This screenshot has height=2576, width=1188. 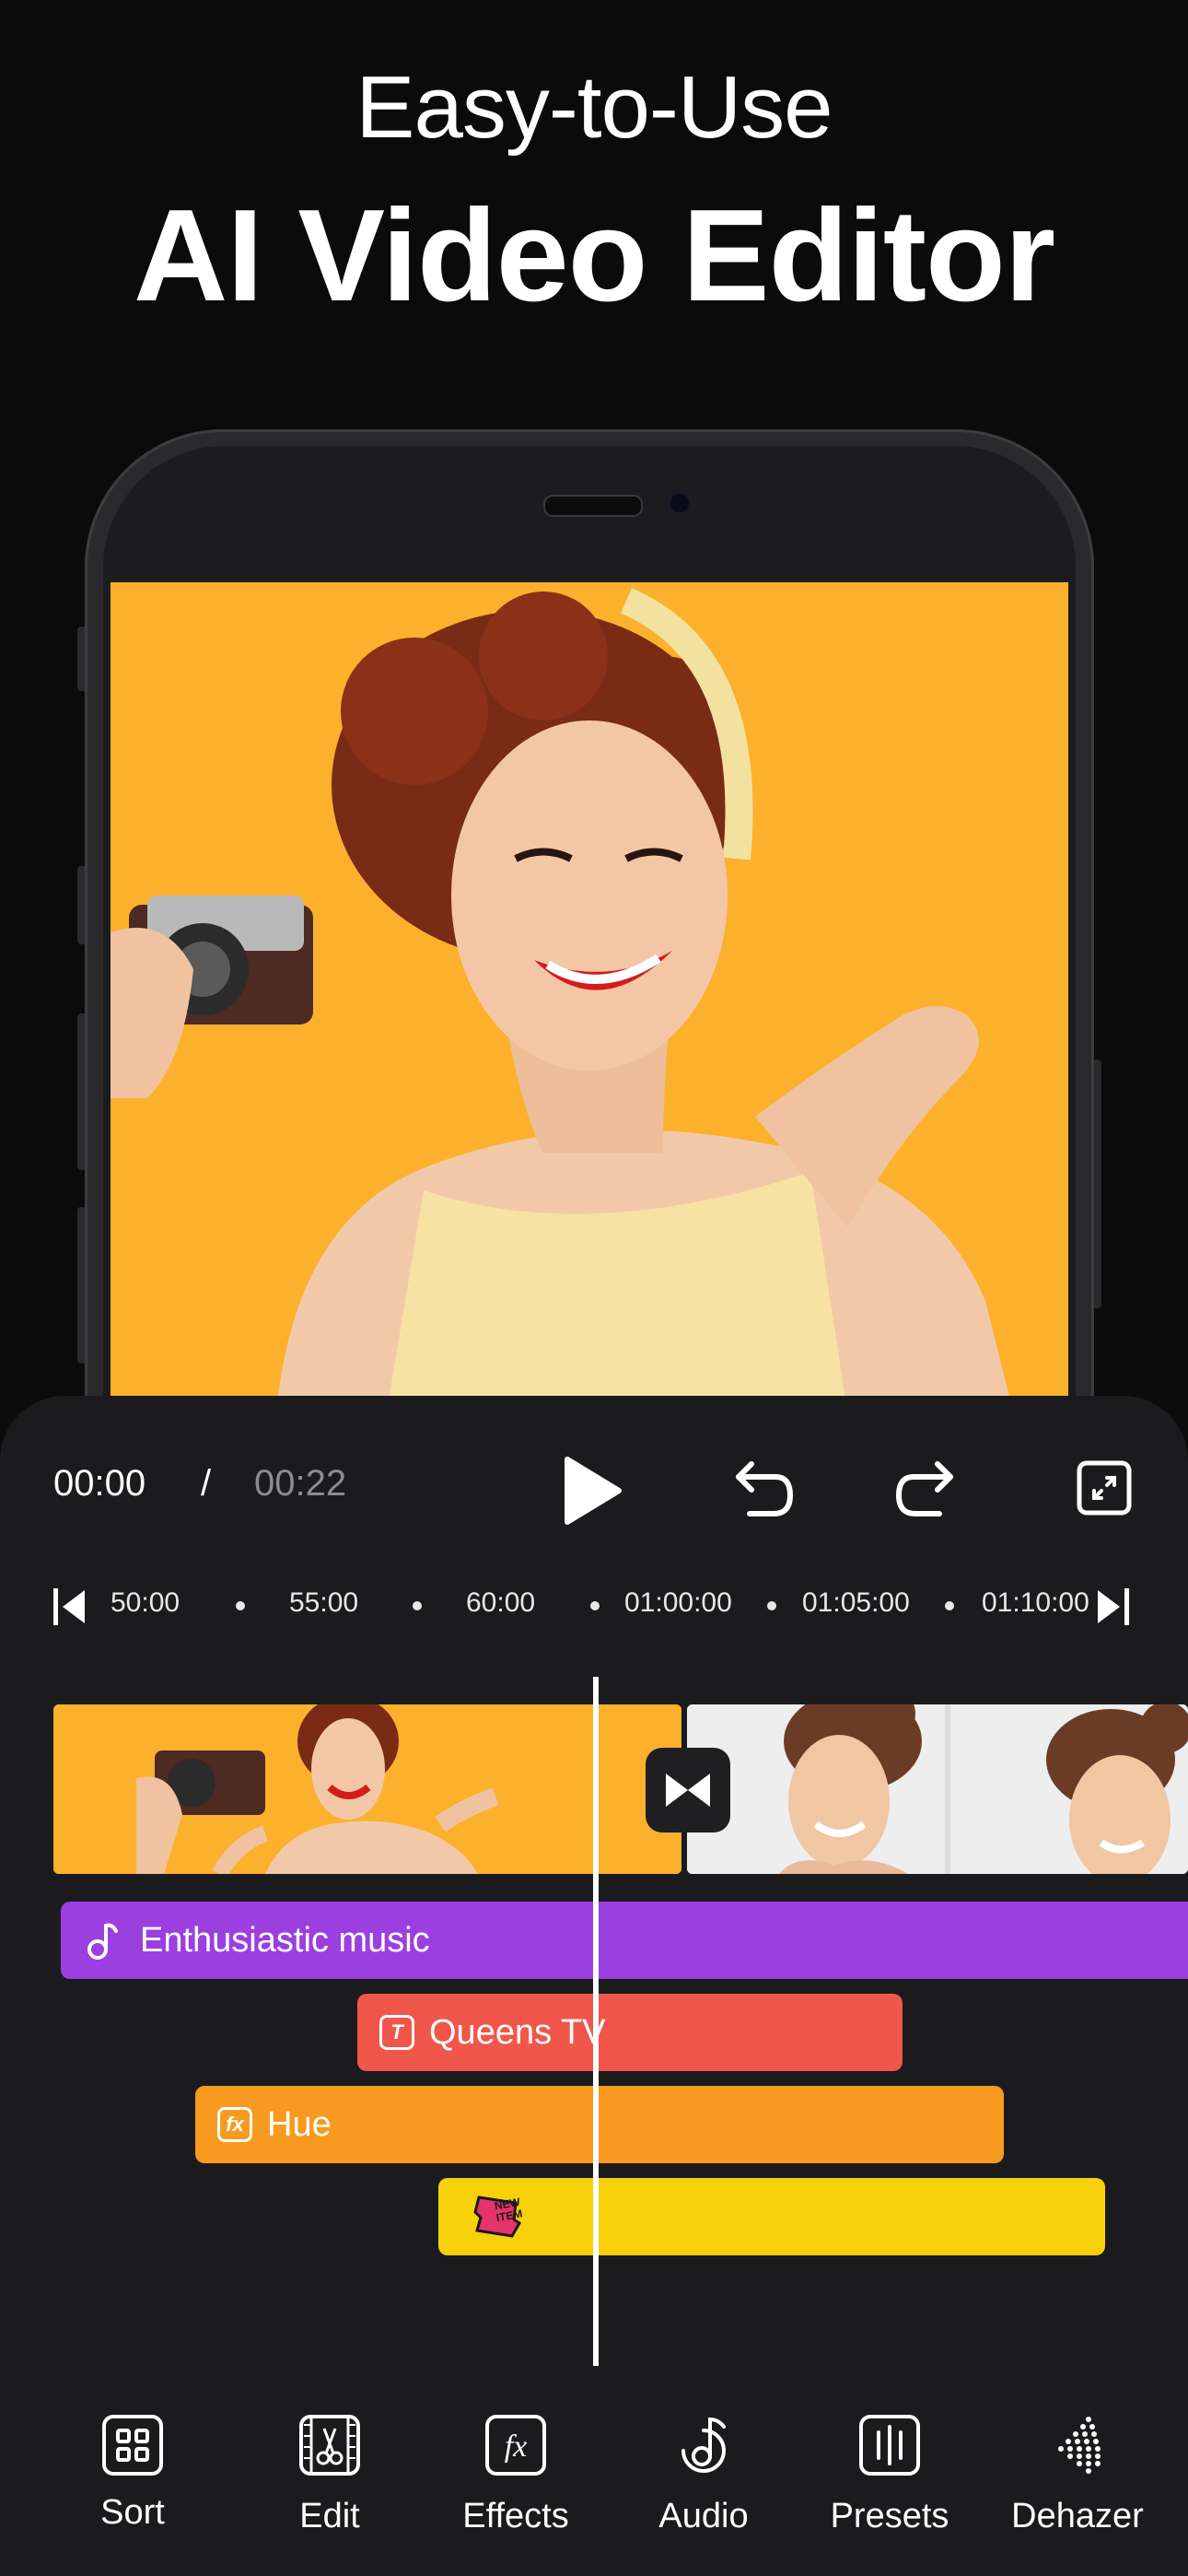 I want to click on redo-button, so click(x=925, y=1487).